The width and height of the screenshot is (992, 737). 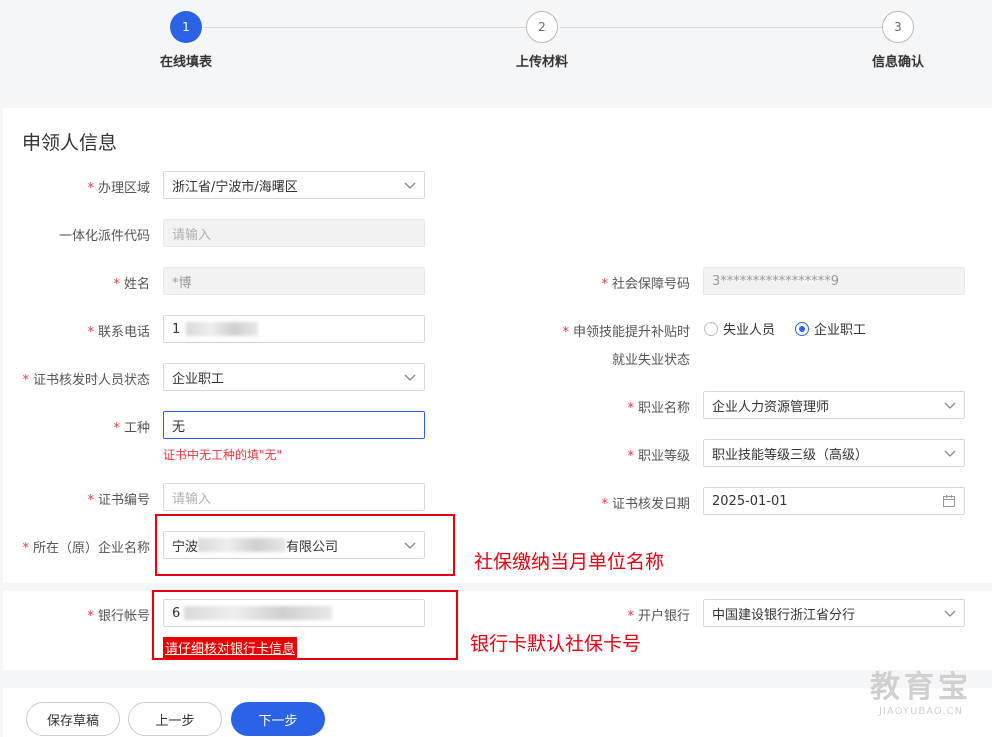 I want to click on occupation-level-label: * 职业等级, so click(x=658, y=456).